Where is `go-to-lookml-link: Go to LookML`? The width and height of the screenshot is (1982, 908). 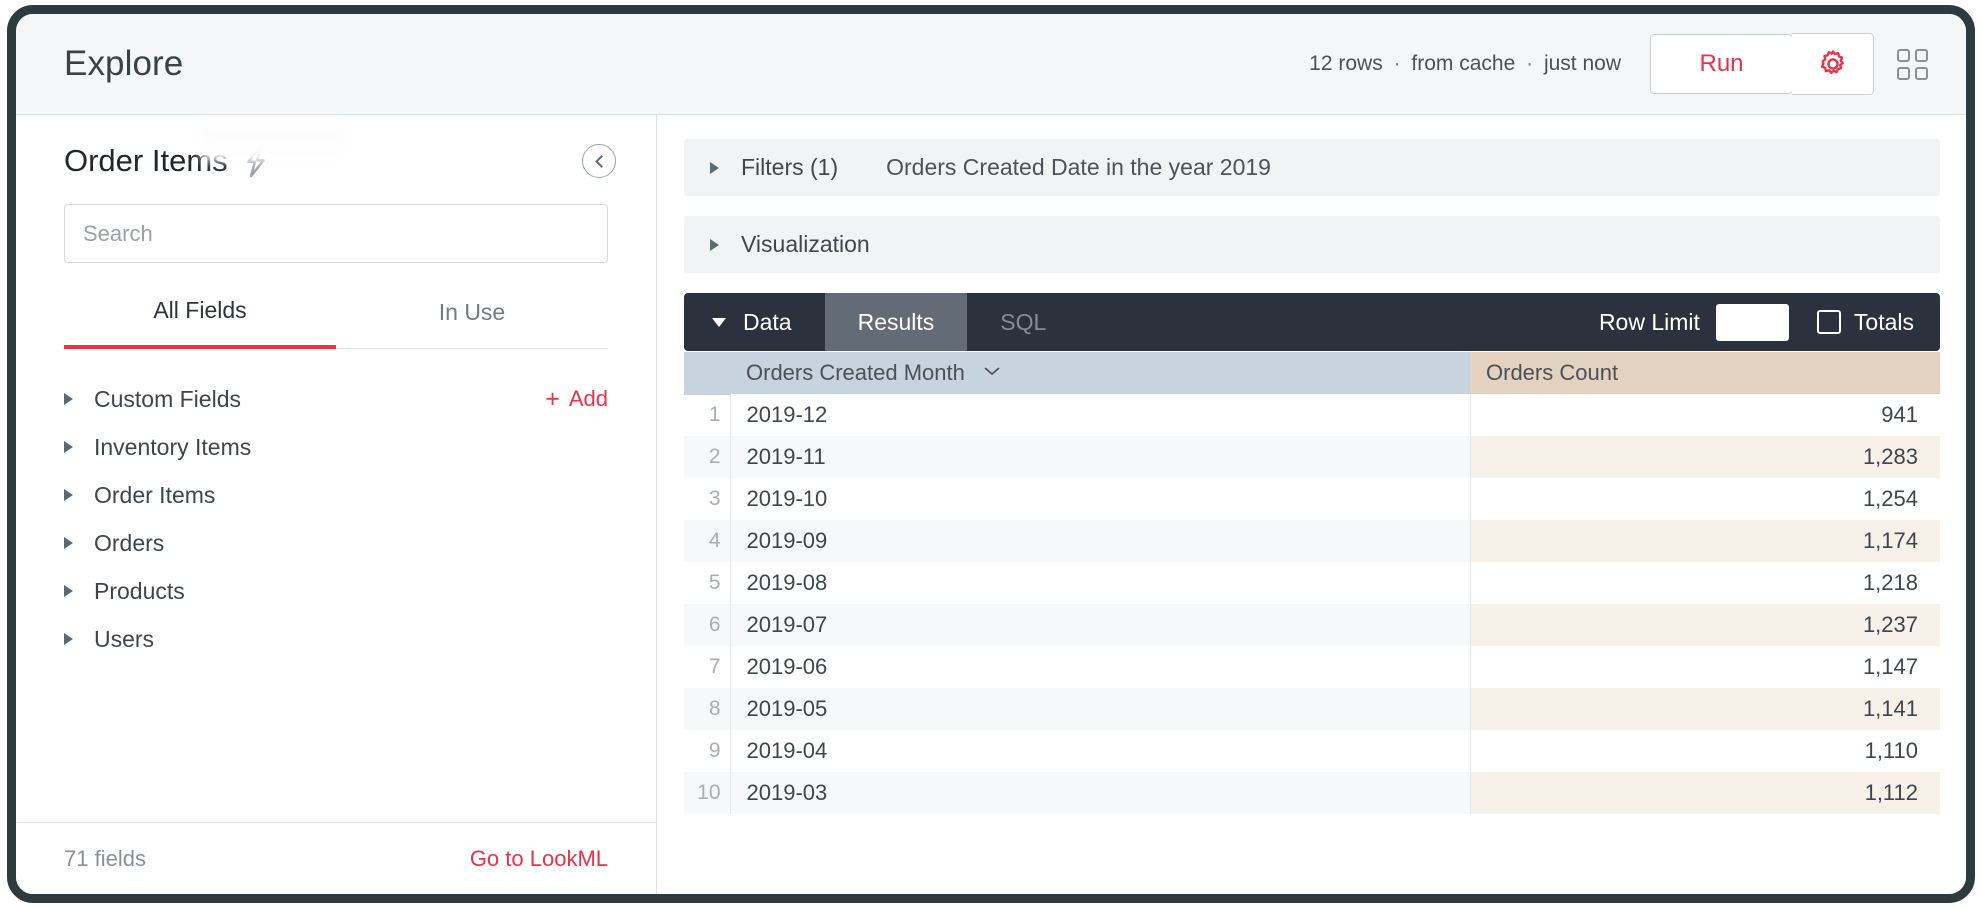 go-to-lookml-link: Go to LookML is located at coordinates (539, 859).